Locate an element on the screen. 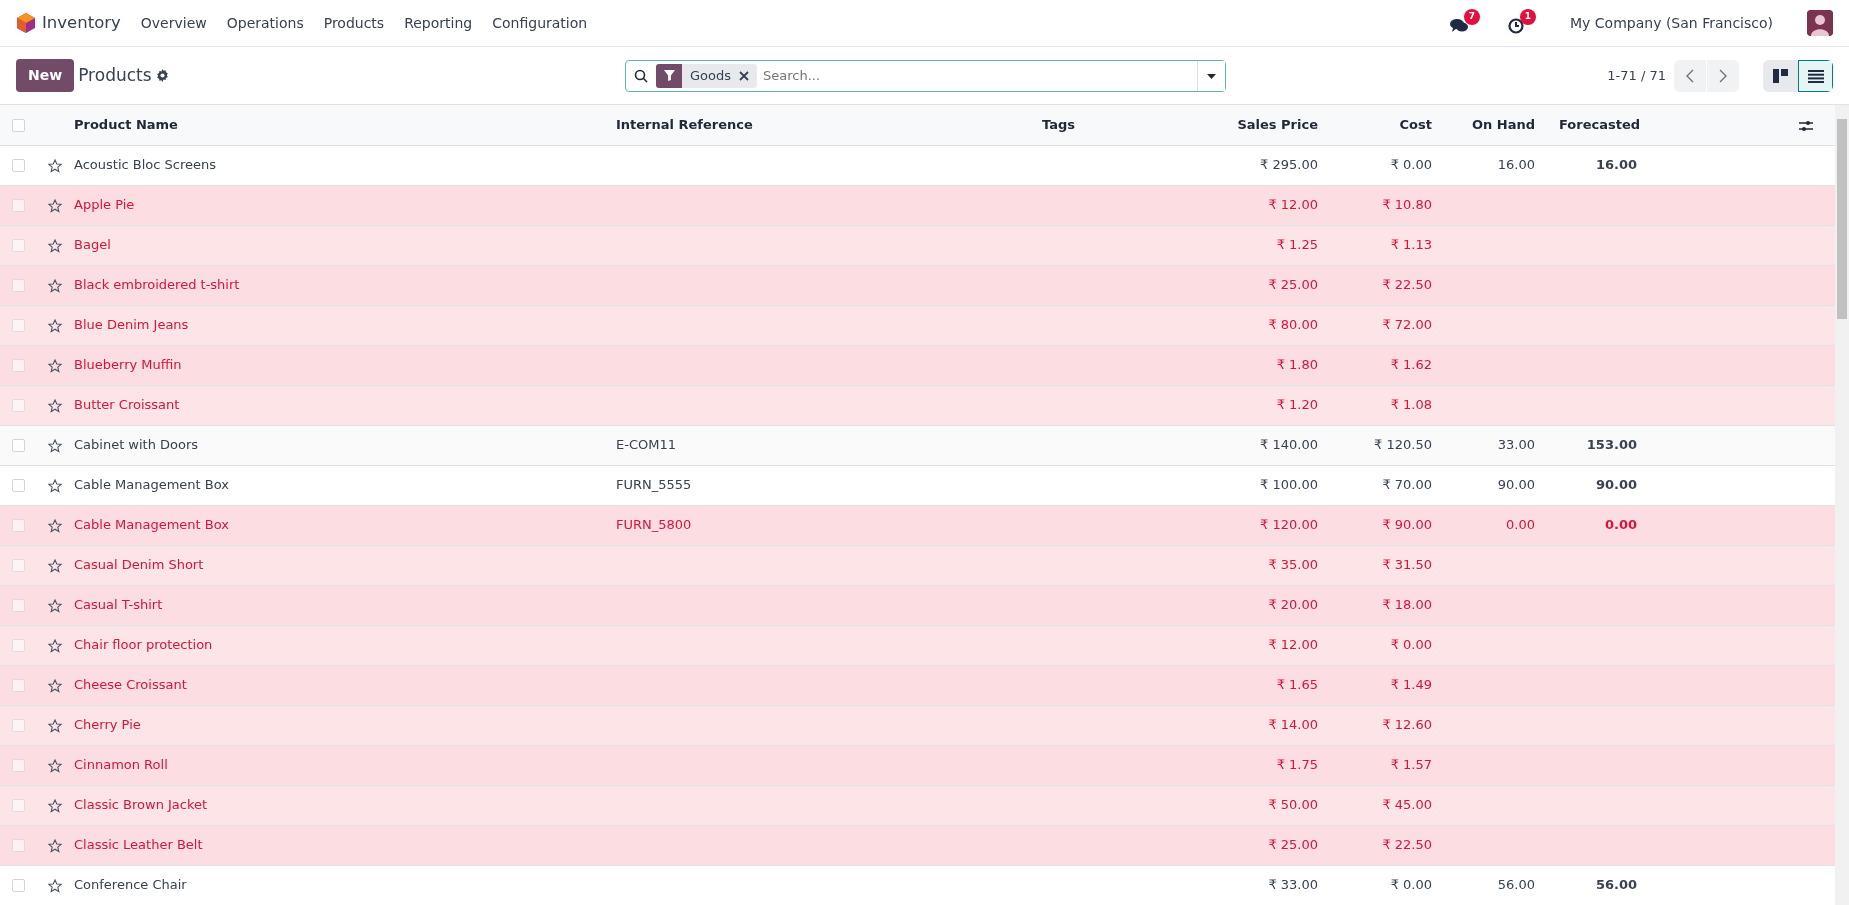  product-name: Blue Denim Jeans is located at coordinates (131, 325).